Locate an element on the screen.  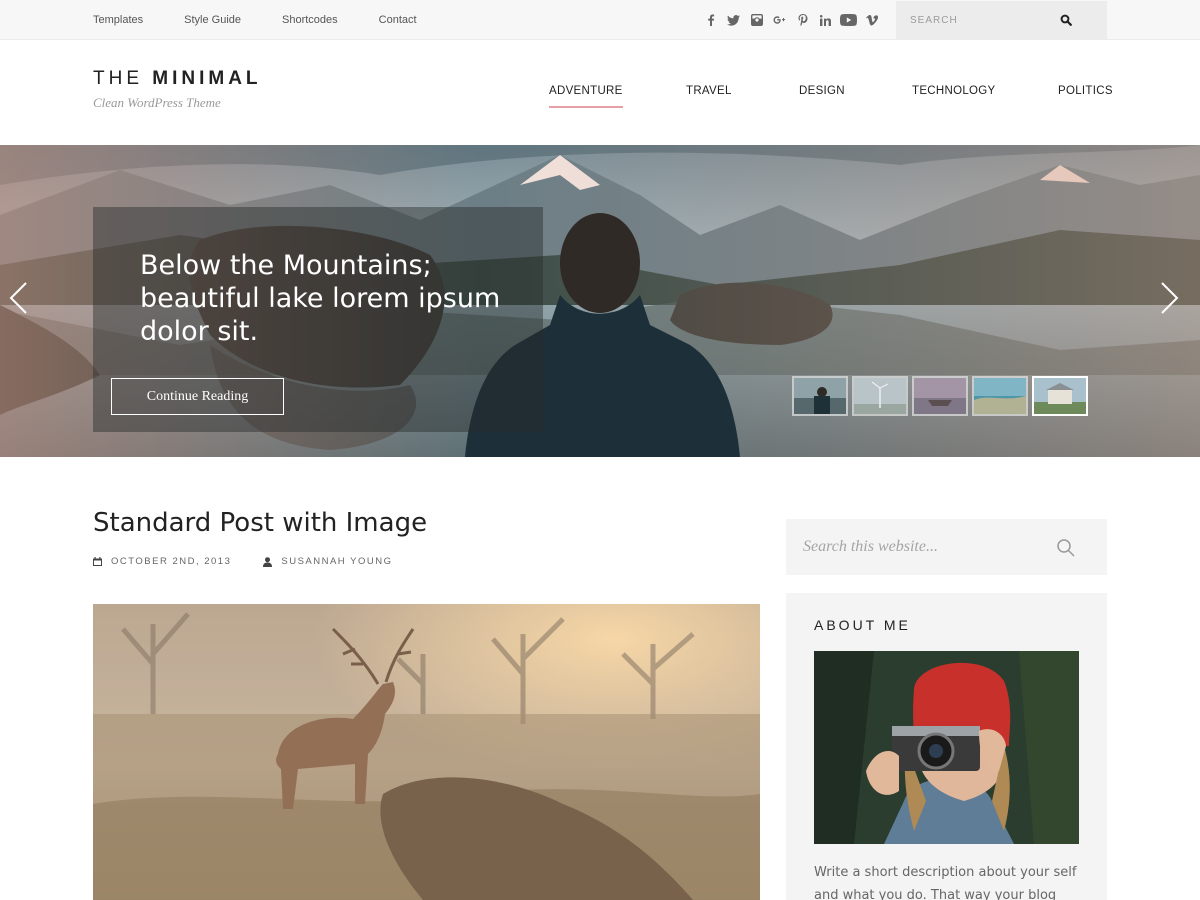
post-date: OCTOBER 2ND, 2013 is located at coordinates (162, 561).